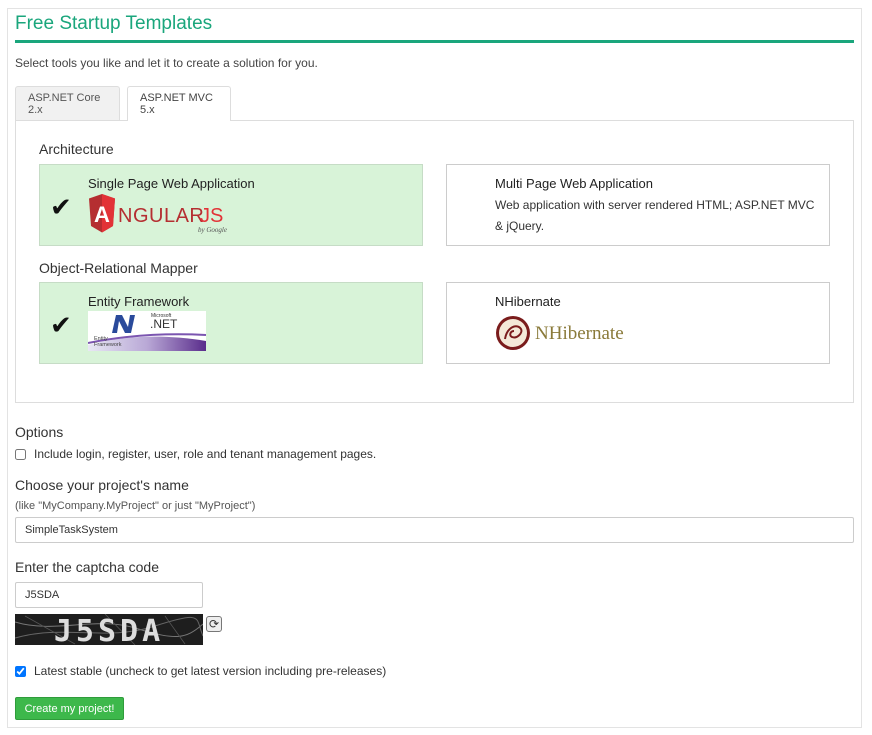 The width and height of the screenshot is (872, 735). What do you see at coordinates (214, 624) in the screenshot?
I see `refresh-captcha-icon: ⟳` at bounding box center [214, 624].